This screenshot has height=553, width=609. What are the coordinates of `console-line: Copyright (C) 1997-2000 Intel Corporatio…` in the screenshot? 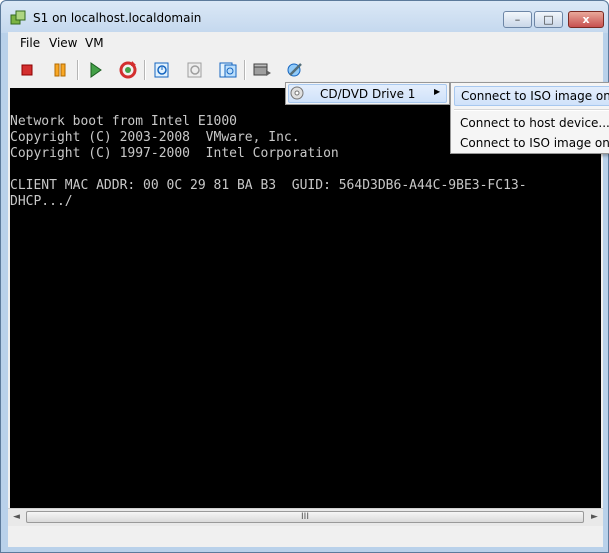 It's located at (174, 153).